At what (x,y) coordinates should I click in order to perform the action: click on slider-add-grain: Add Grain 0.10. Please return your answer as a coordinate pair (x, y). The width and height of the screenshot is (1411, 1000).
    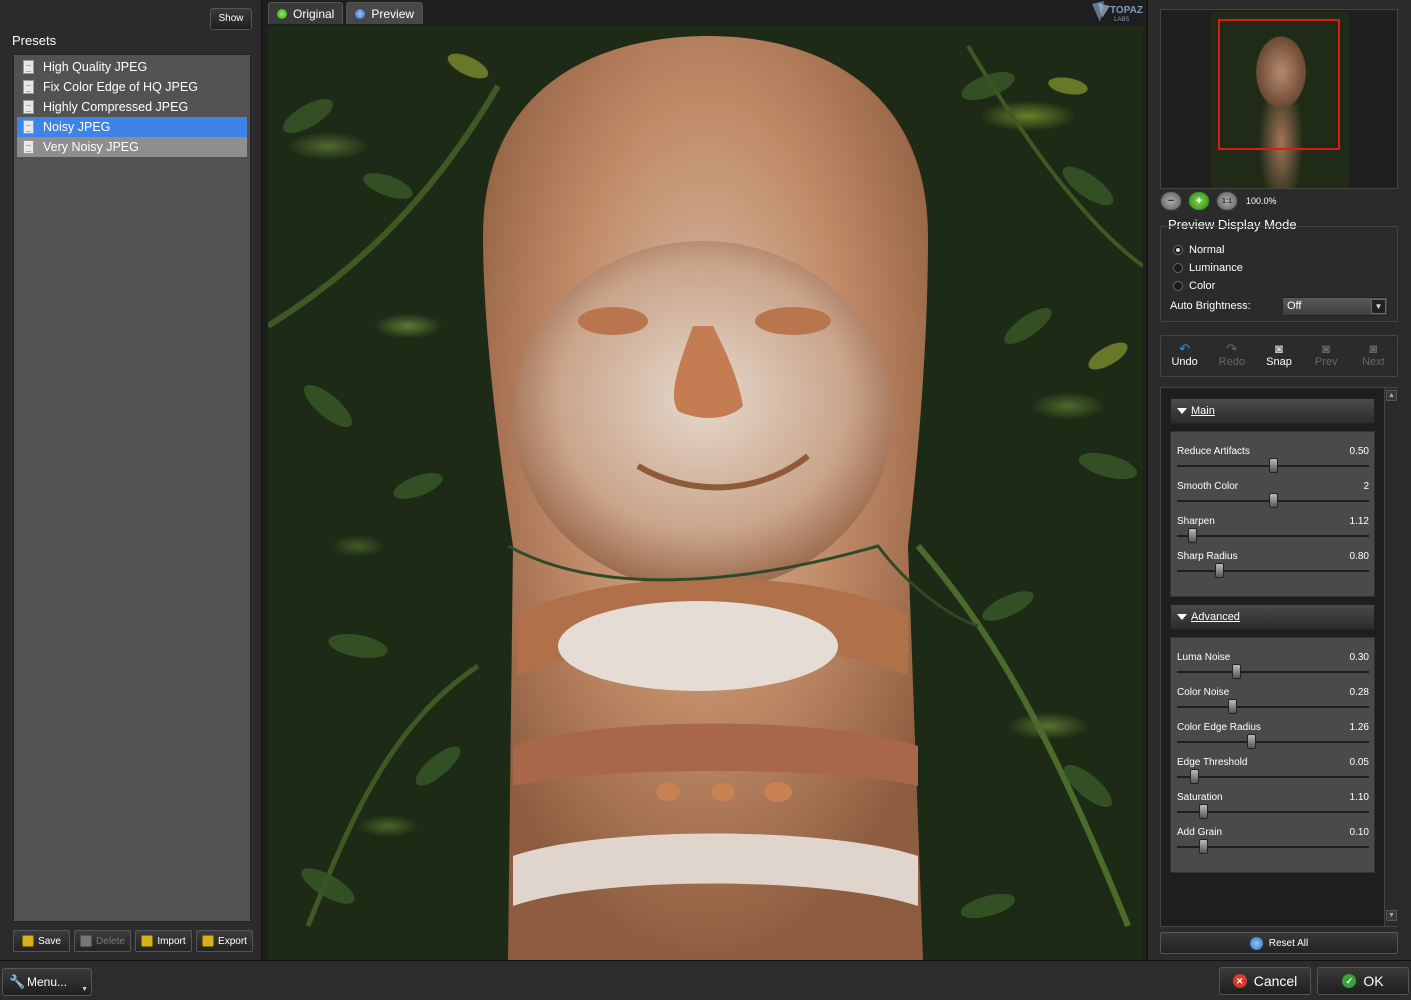
    Looking at the image, I should click on (1273, 844).